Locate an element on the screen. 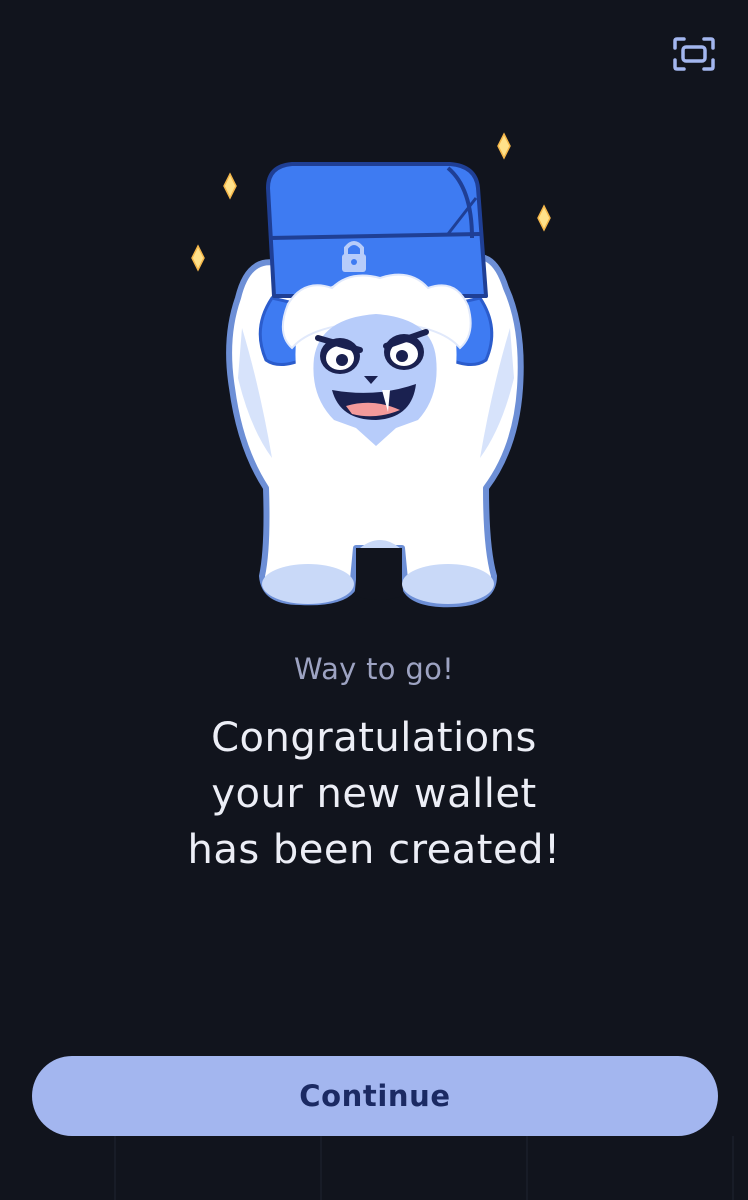 The image size is (748, 1200). subtitle-text: Way to go! is located at coordinates (374, 669).